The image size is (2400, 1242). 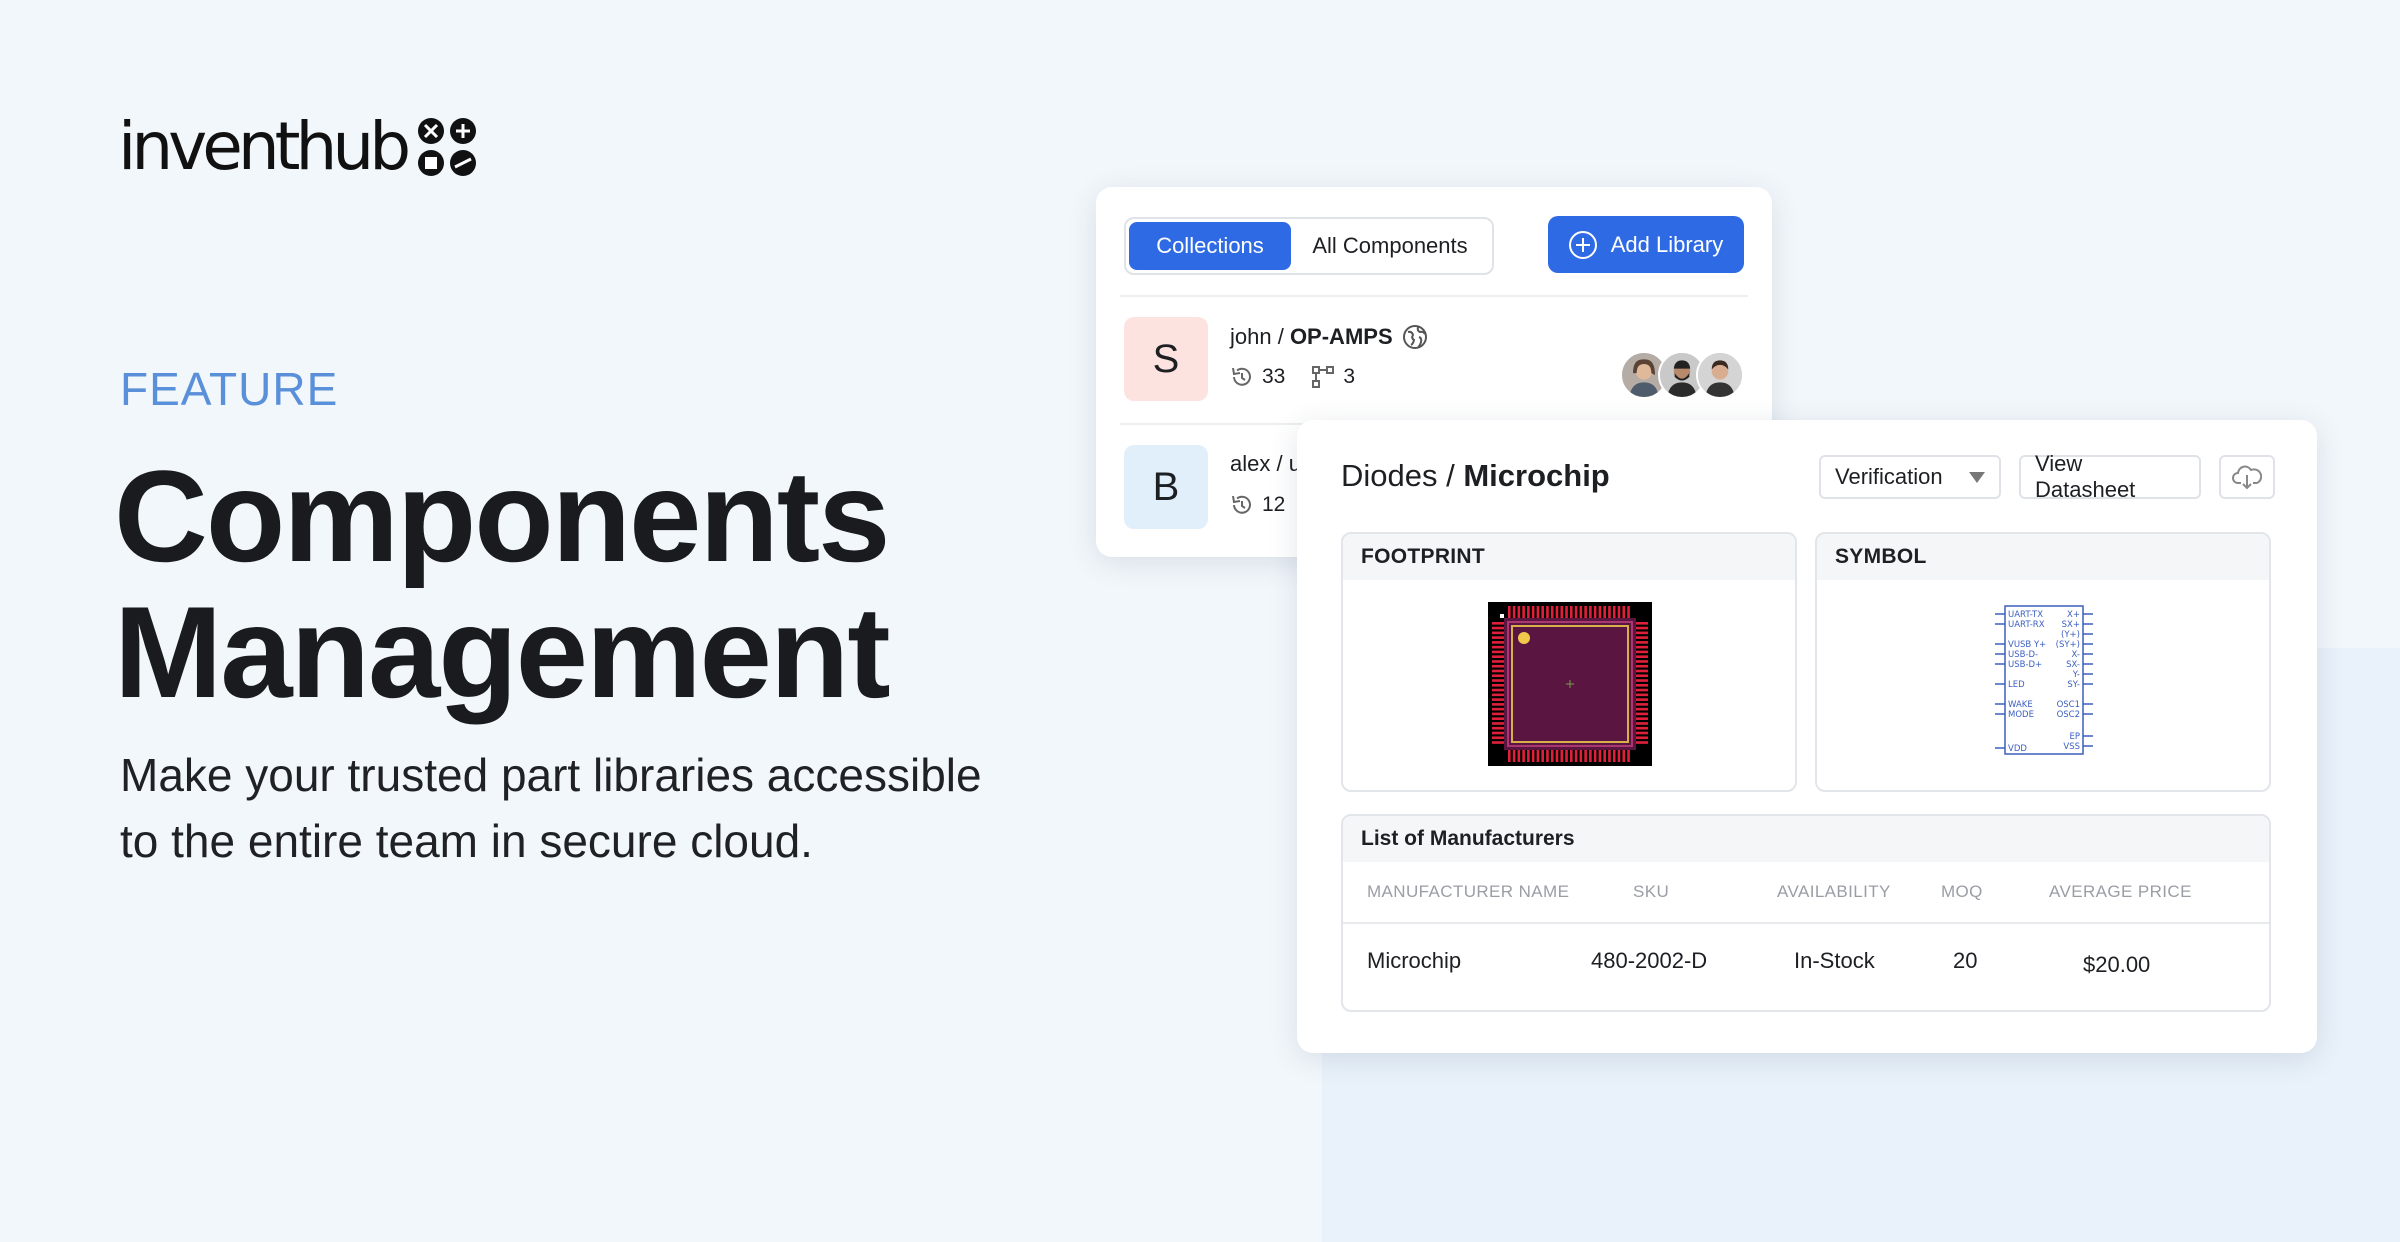 What do you see at coordinates (1414, 960) in the screenshot?
I see `cell-manufacturer: Microchip` at bounding box center [1414, 960].